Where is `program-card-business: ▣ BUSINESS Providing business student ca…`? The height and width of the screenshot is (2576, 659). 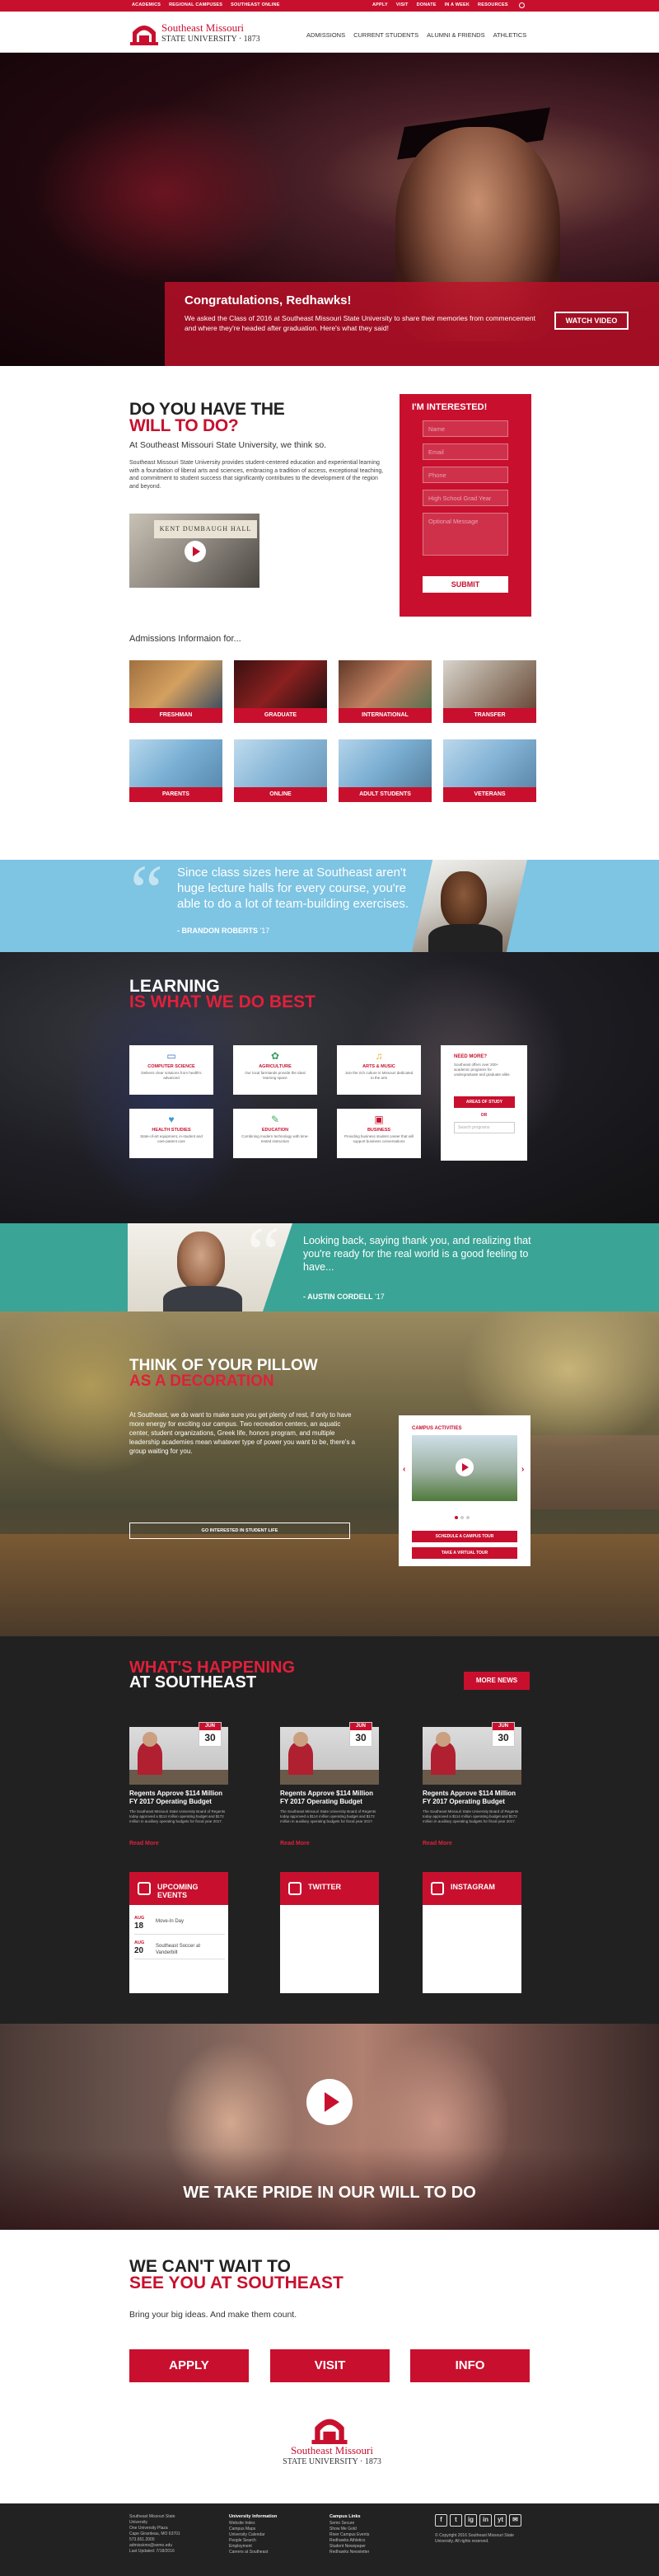 program-card-business: ▣ BUSINESS Providing business student ca… is located at coordinates (379, 1133).